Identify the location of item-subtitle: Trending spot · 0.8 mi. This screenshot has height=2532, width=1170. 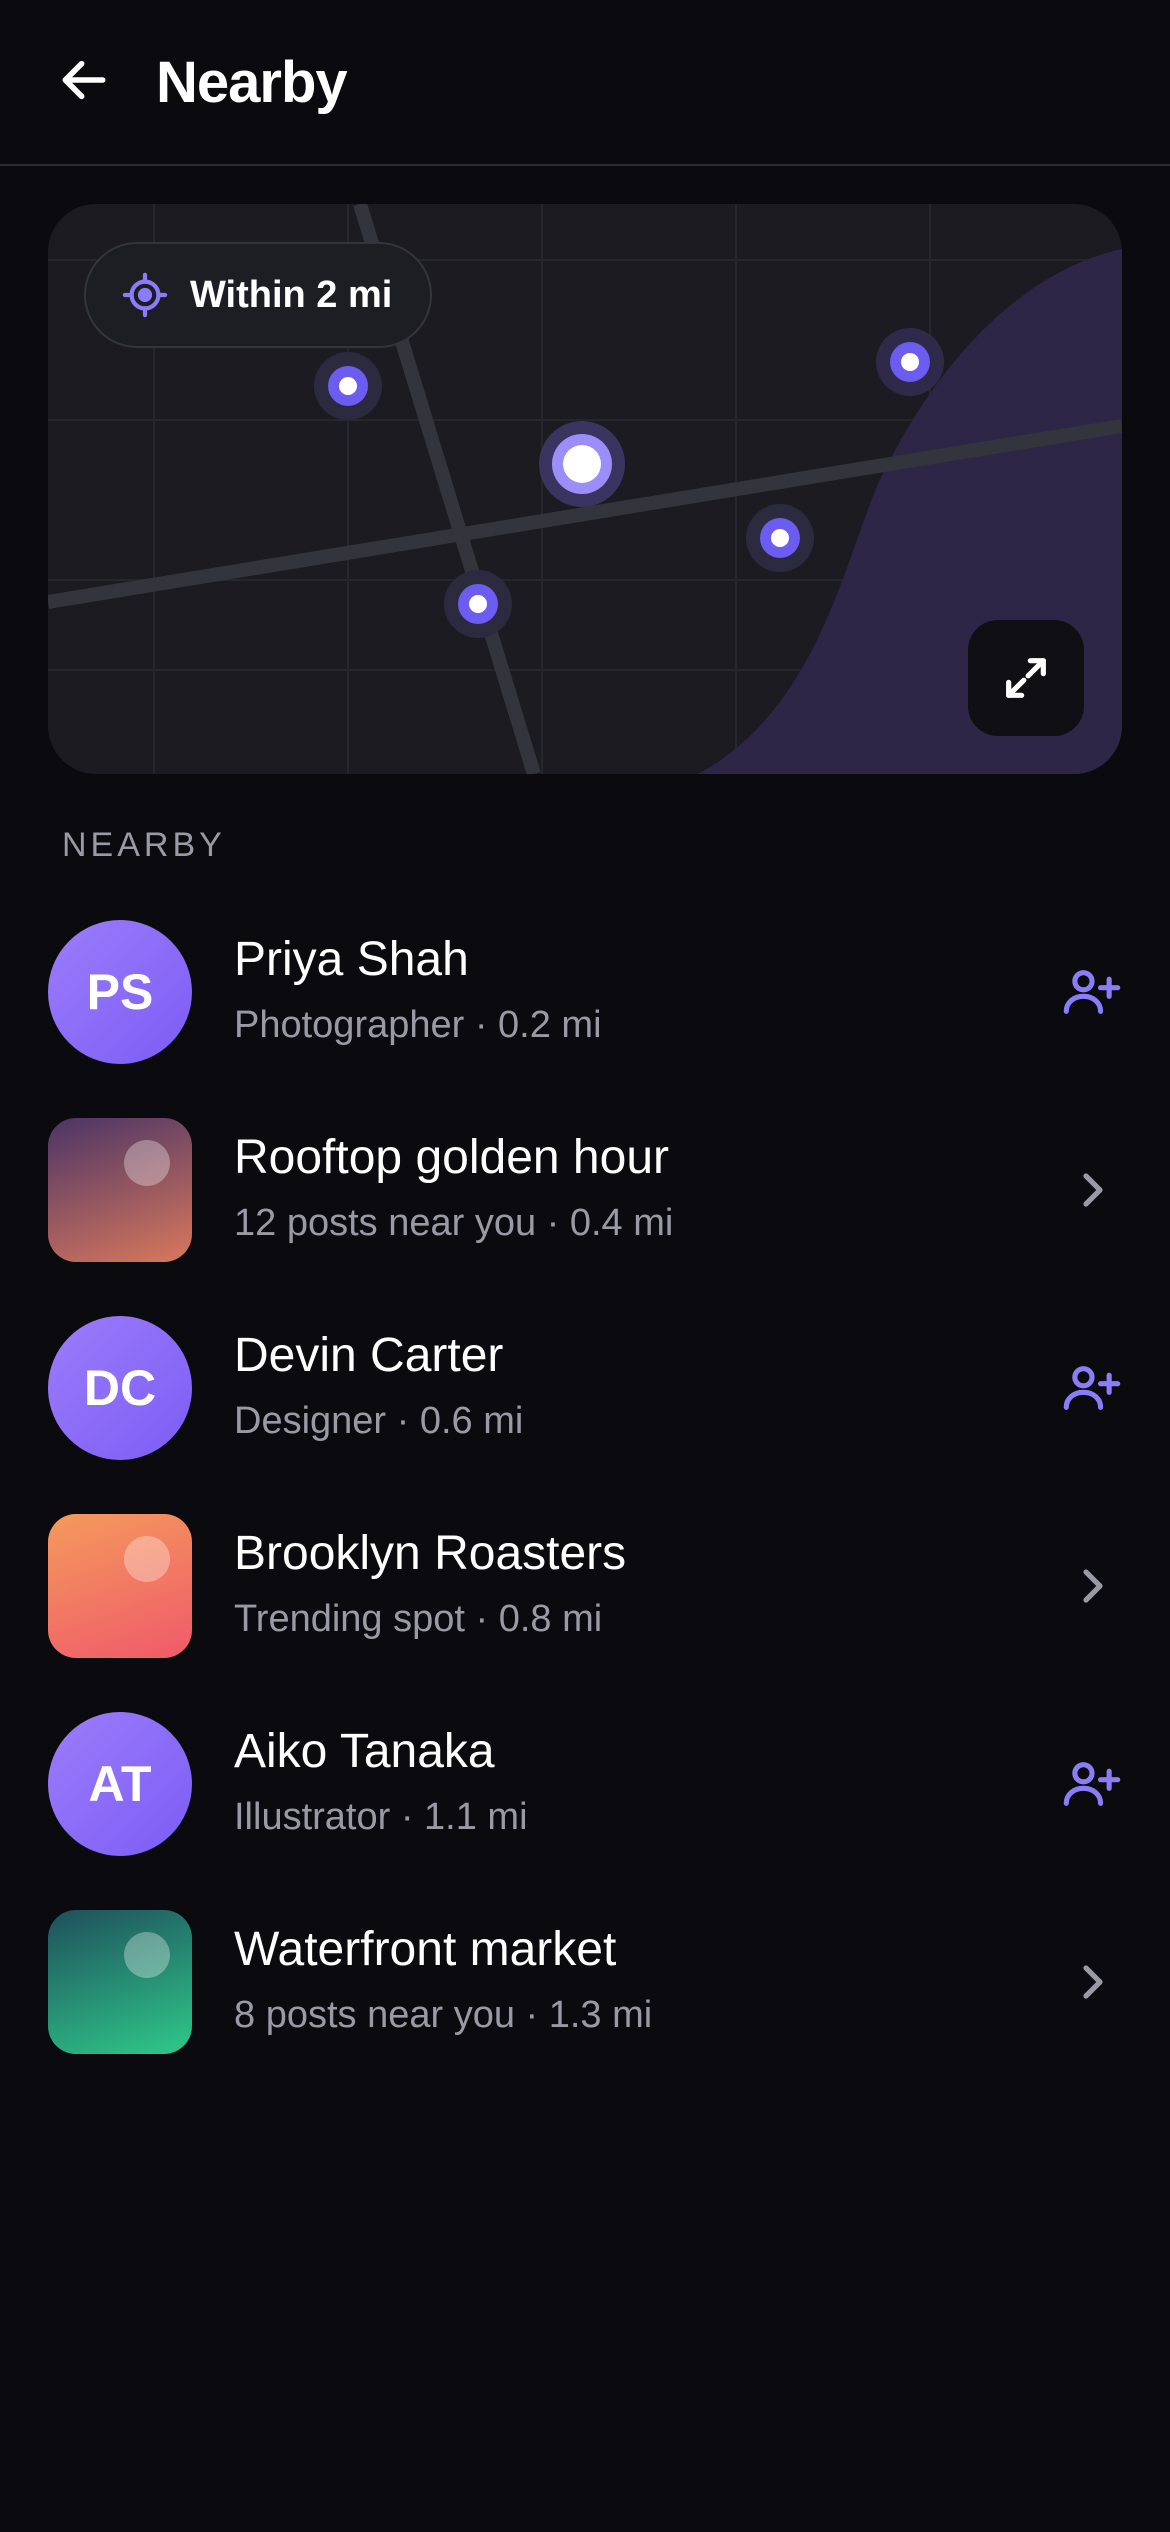
(418, 1619).